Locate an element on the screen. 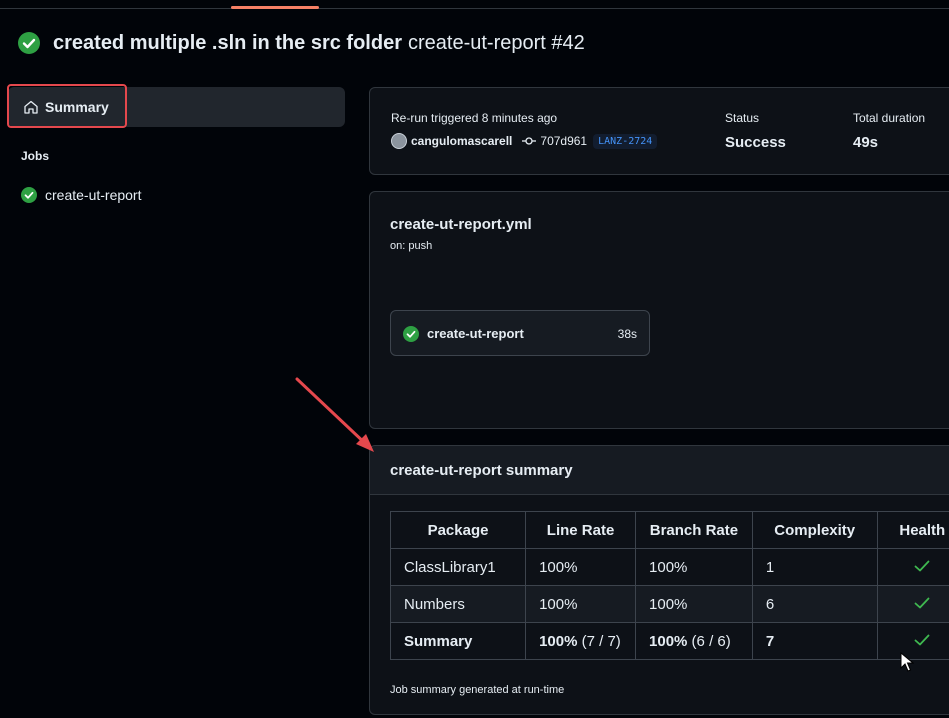 This screenshot has width=949, height=718. status-value: Success is located at coordinates (755, 142).